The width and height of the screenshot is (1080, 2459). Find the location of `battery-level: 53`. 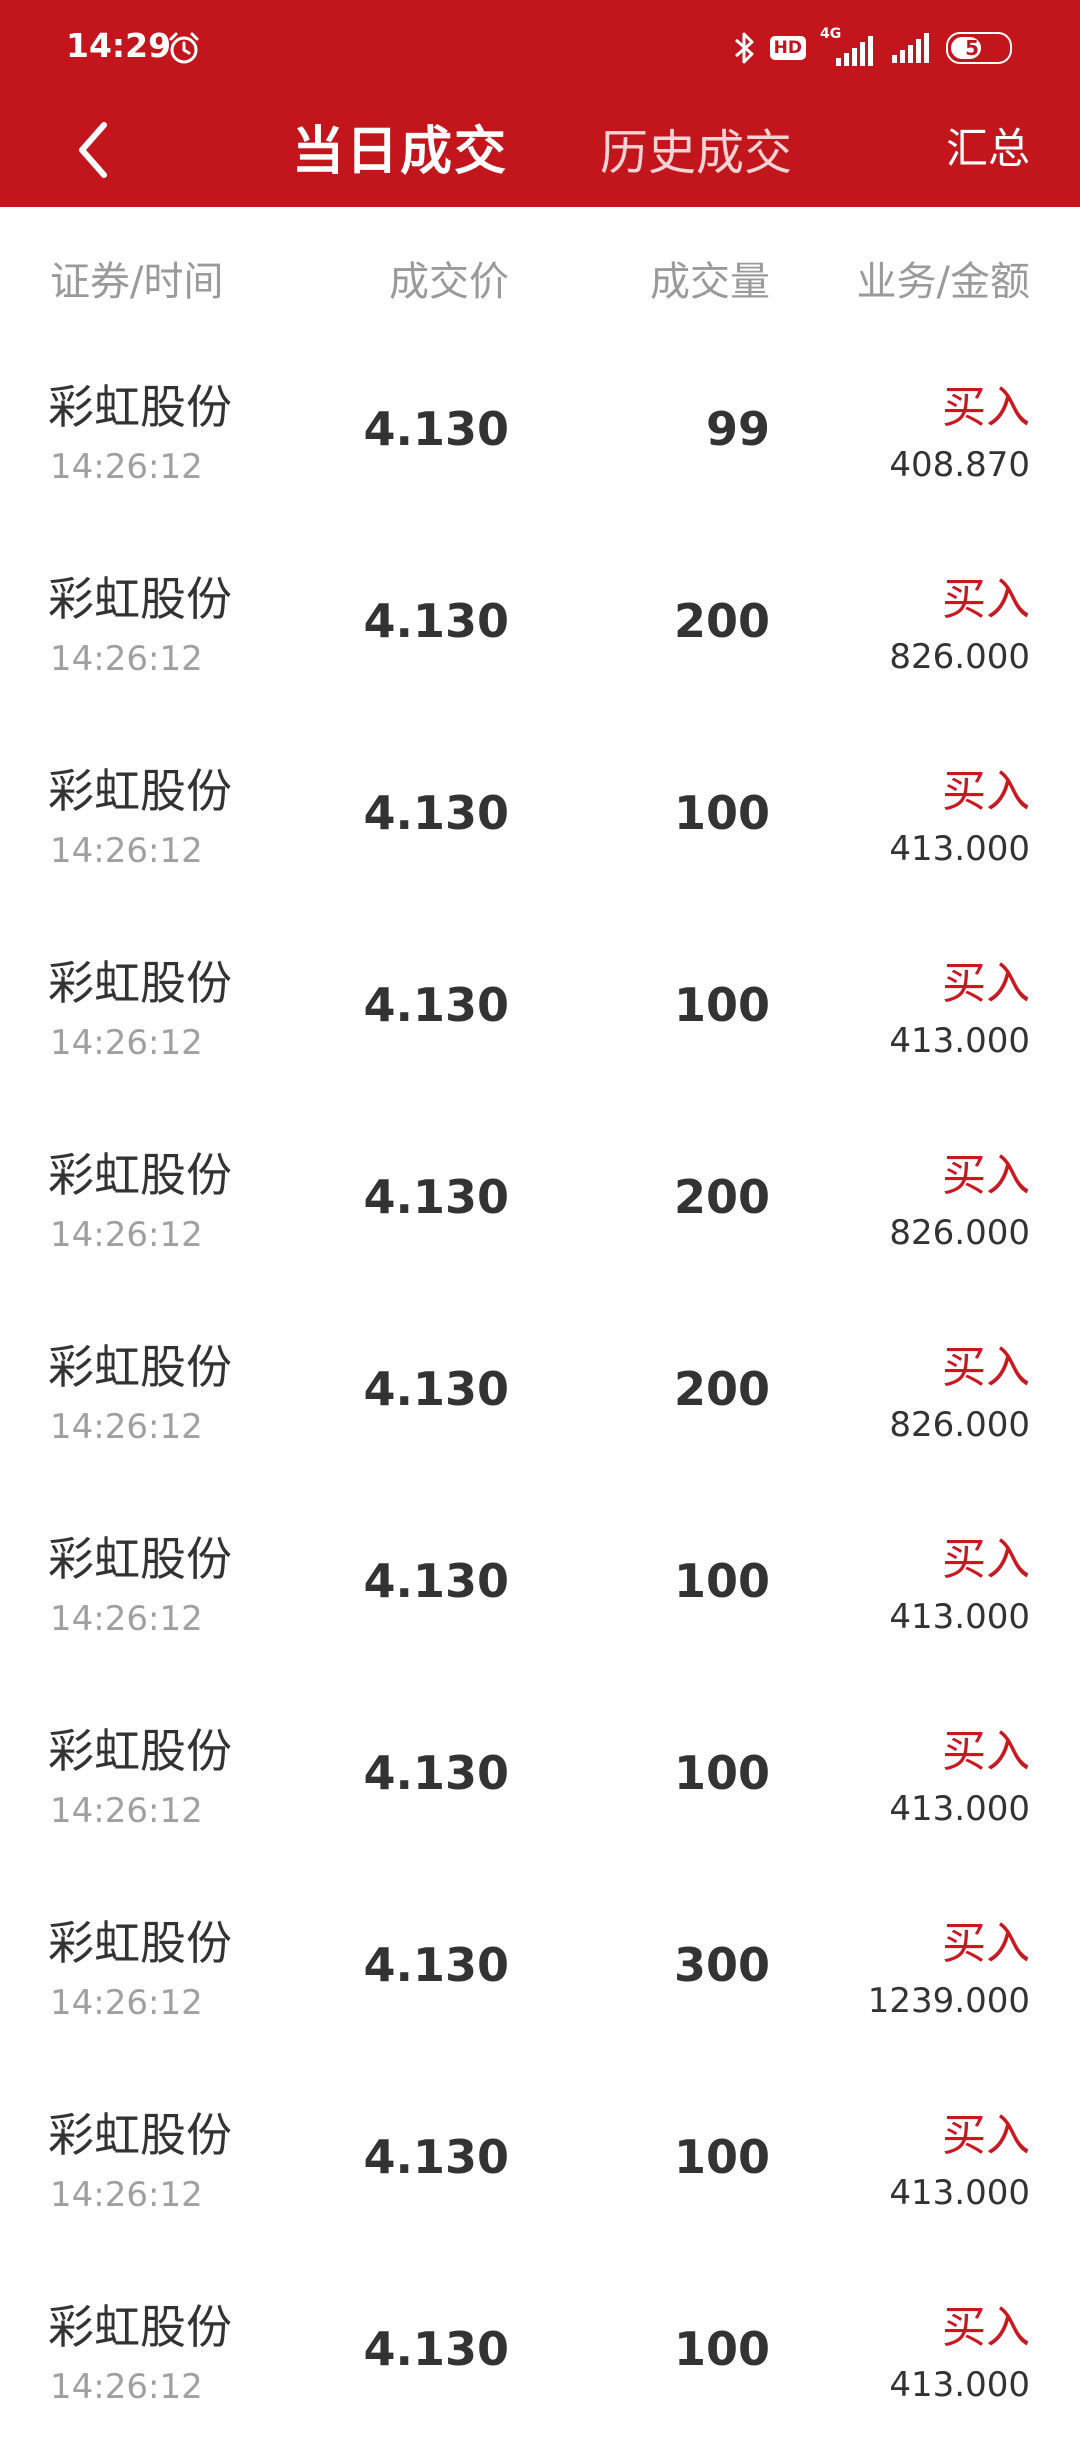

battery-level: 53 is located at coordinates (979, 48).